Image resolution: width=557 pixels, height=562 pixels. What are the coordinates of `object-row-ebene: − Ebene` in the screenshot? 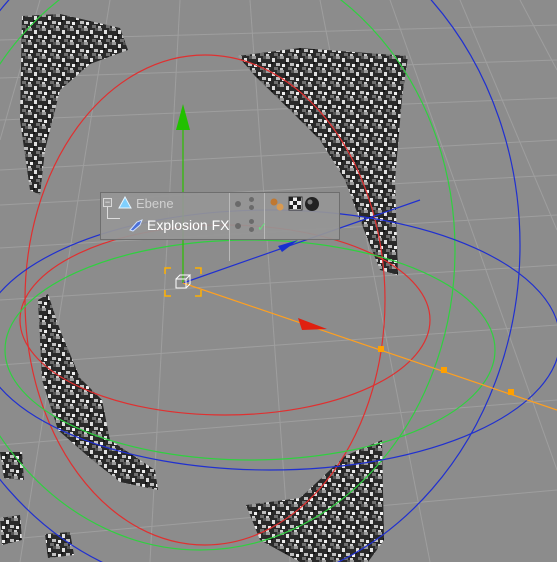 It's located at (220, 216).